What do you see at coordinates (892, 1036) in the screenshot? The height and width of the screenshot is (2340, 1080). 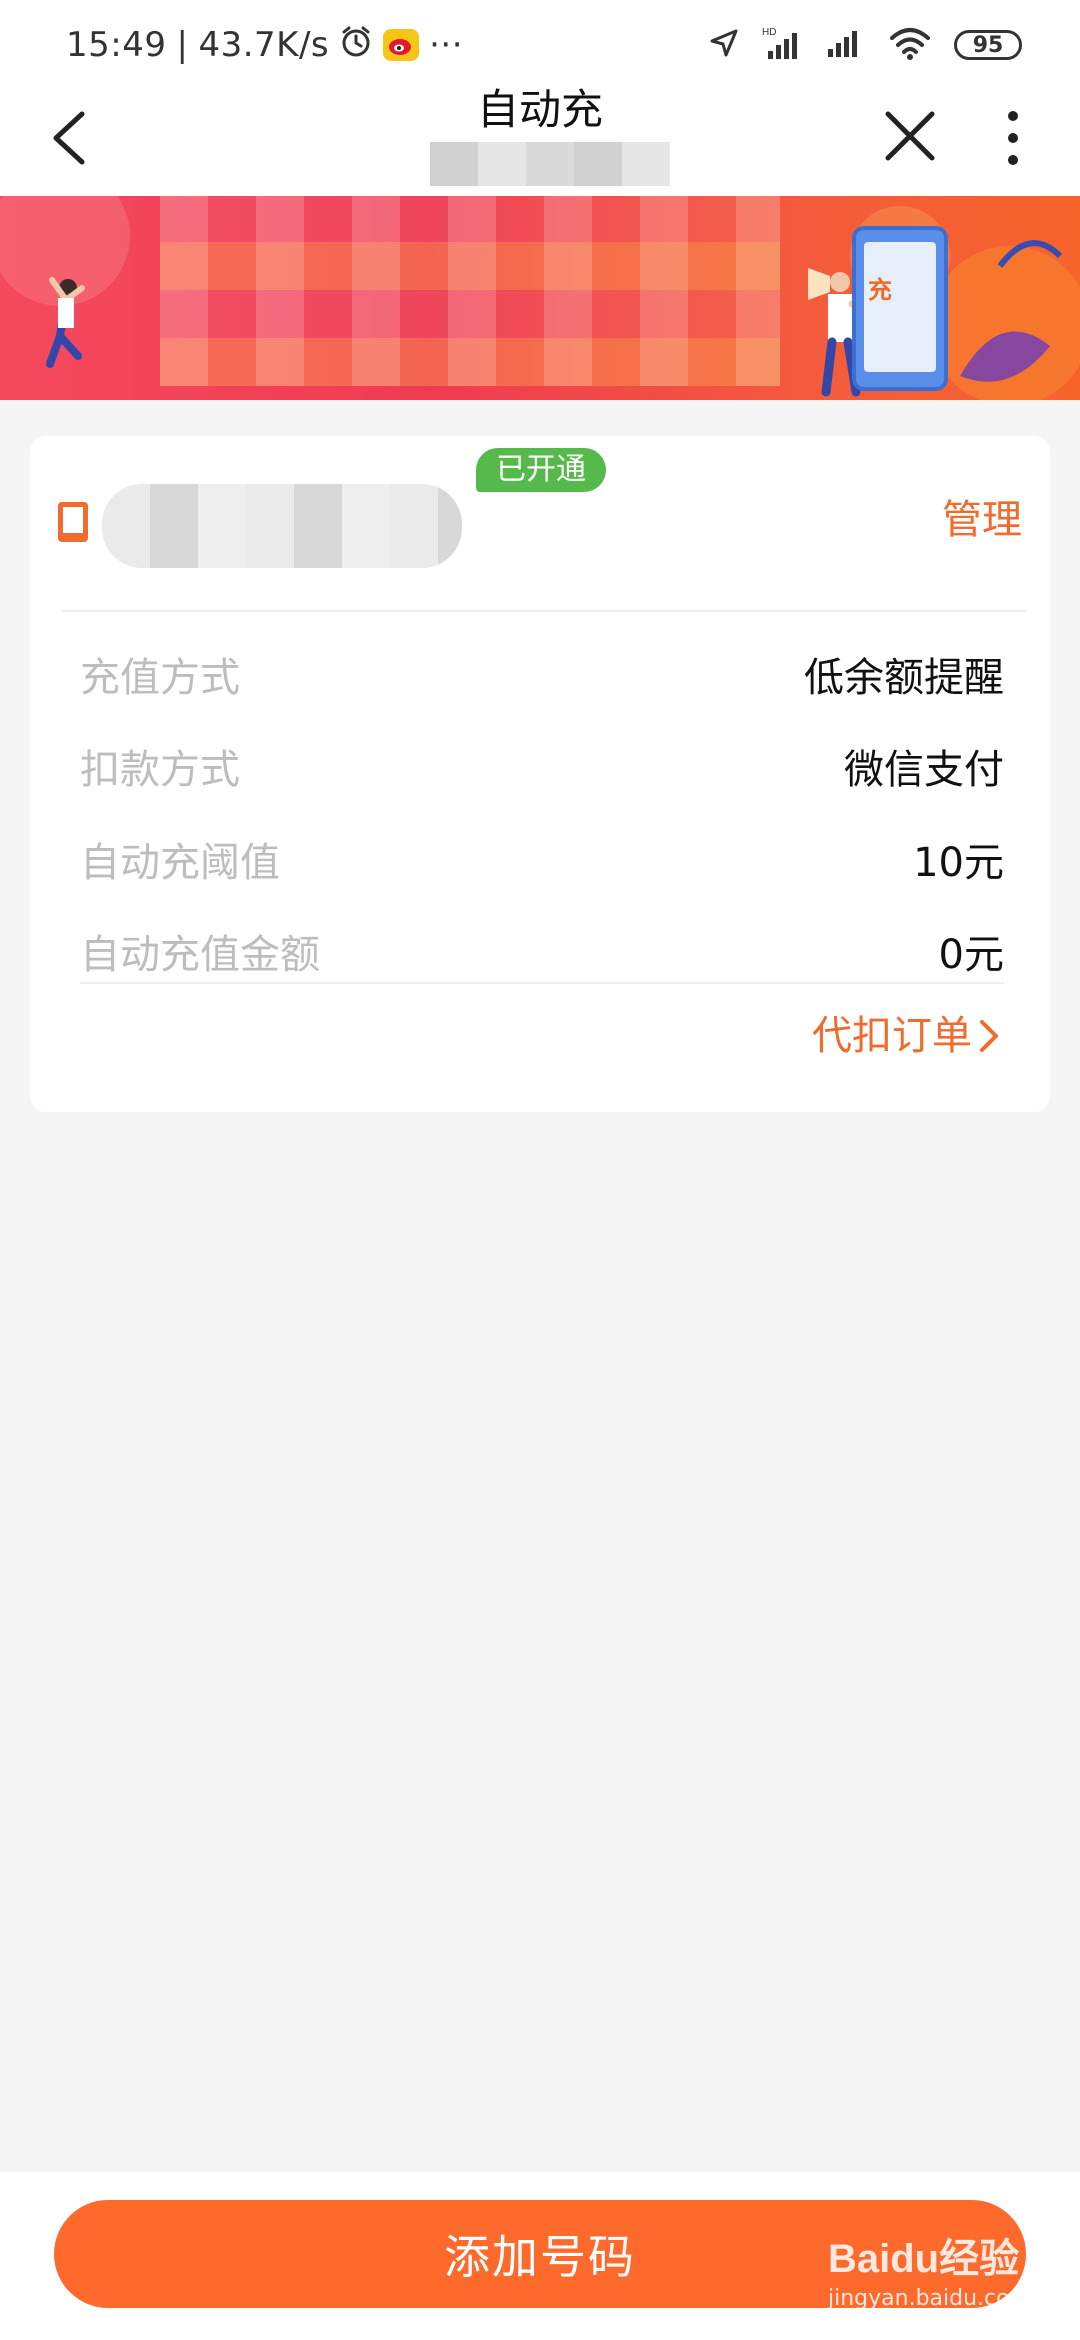 I see `orders-link-label: 代扣订单` at bounding box center [892, 1036].